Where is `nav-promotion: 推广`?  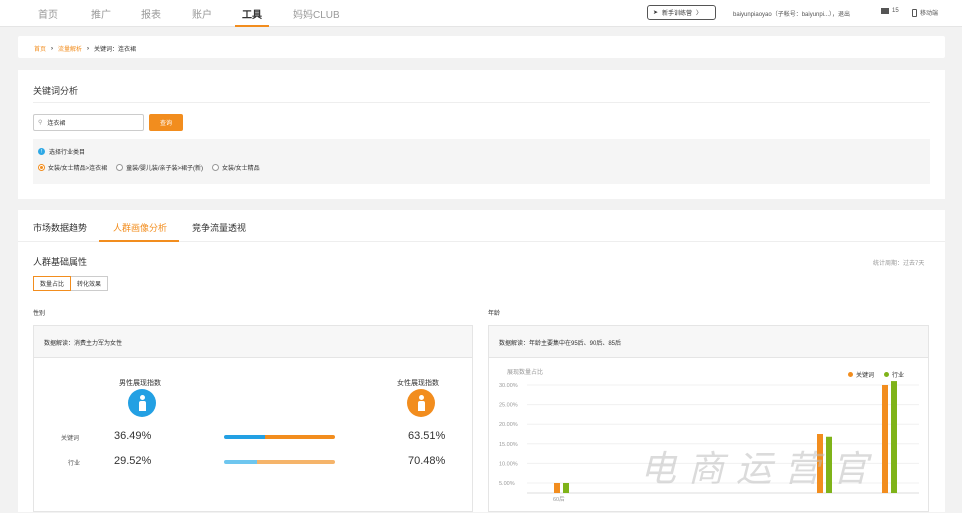
nav-promotion: 推广 is located at coordinates (101, 13).